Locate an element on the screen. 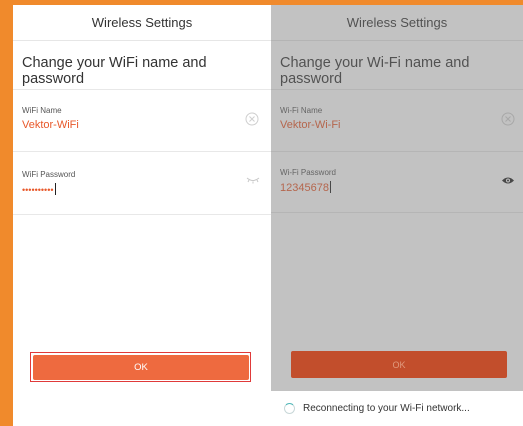  password-masked-text: •••••••••• is located at coordinates (38, 190).